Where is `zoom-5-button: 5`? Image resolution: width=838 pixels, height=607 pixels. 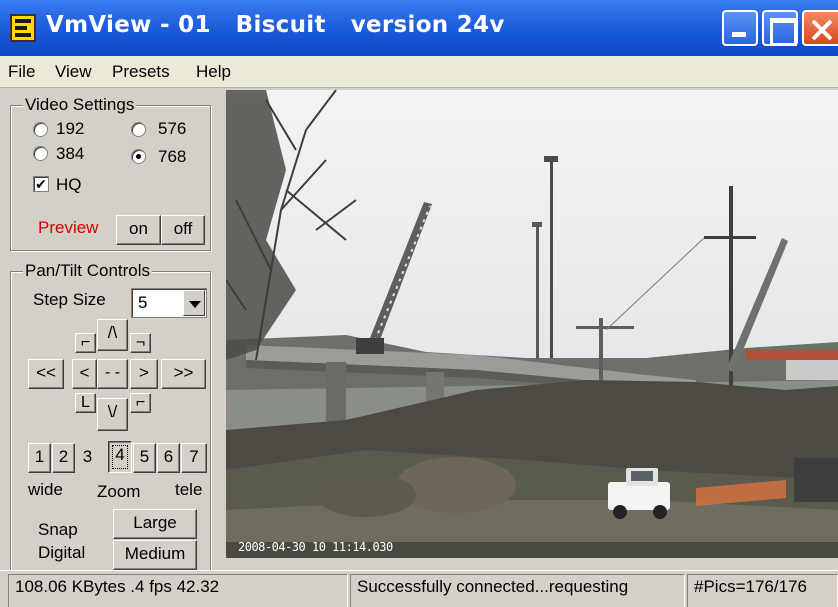 zoom-5-button: 5 is located at coordinates (144, 458).